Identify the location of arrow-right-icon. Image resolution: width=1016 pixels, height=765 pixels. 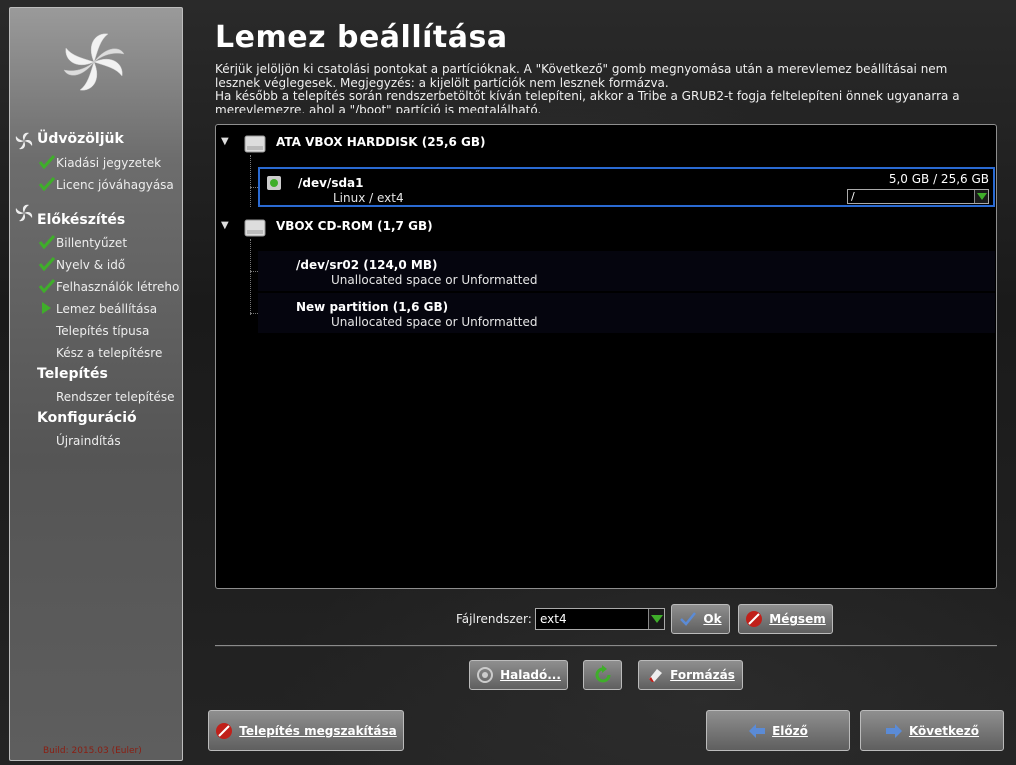
(893, 730).